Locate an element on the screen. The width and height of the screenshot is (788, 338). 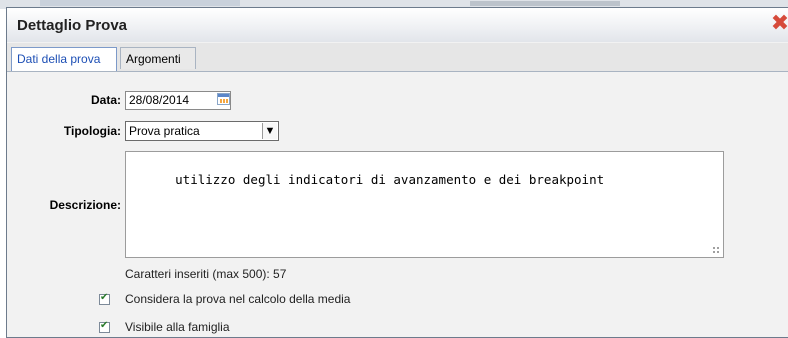
type-label: Tipologia: is located at coordinates (92, 131).